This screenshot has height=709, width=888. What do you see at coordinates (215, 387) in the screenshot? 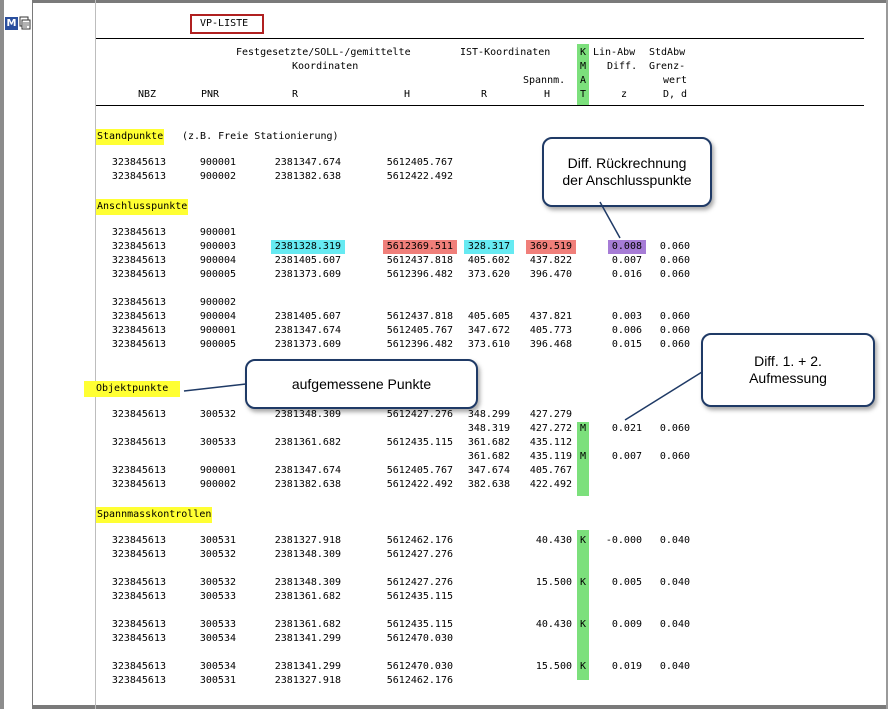
I see `connector-aufgemessen` at bounding box center [215, 387].